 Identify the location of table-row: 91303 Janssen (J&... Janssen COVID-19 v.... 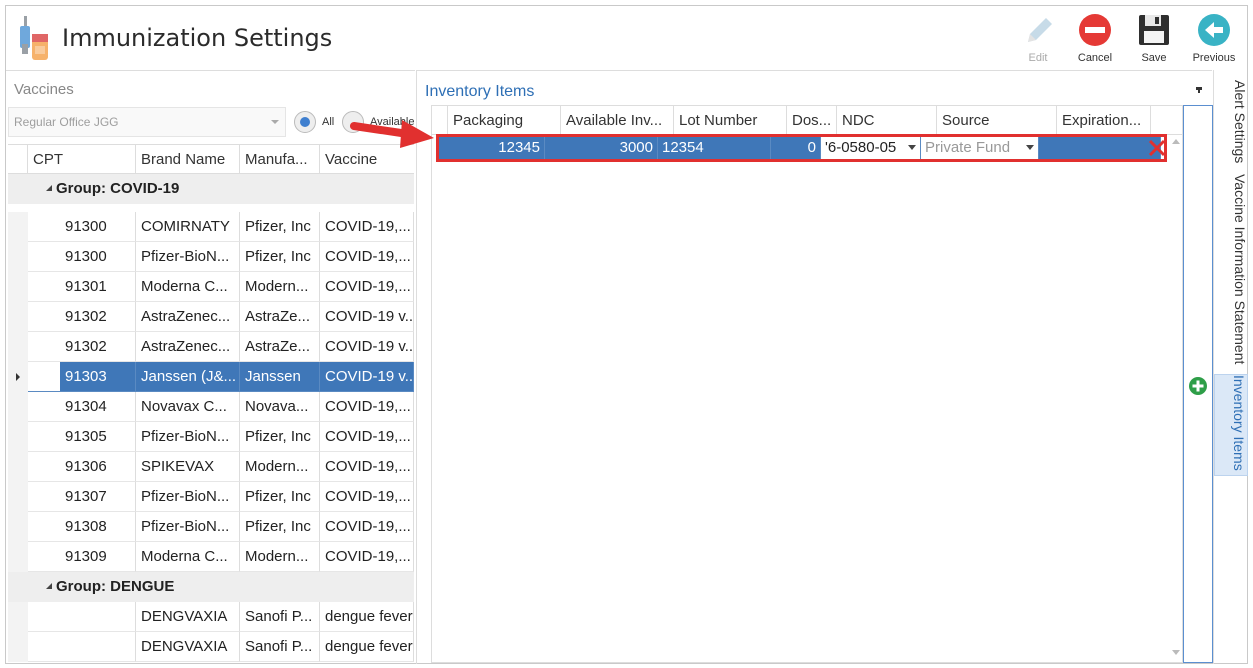
(211, 377).